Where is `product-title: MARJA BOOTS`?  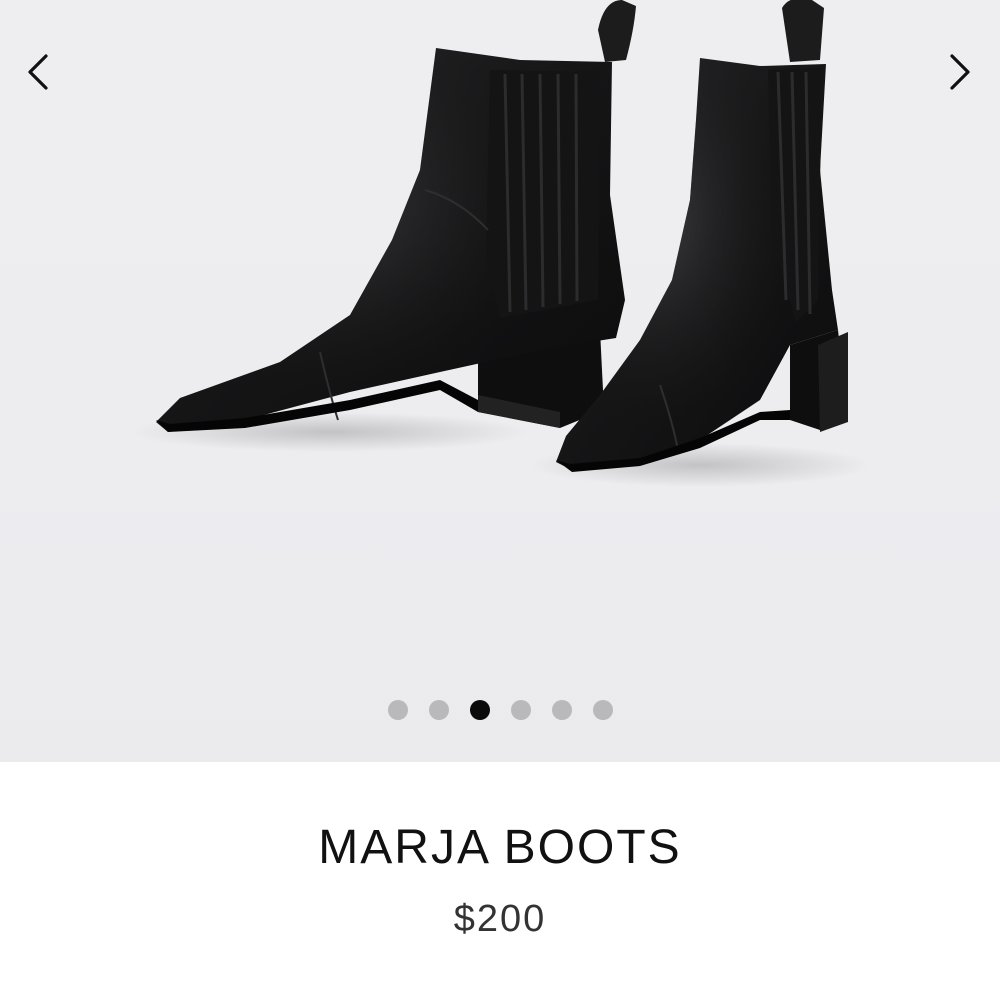 product-title: MARJA BOOTS is located at coordinates (500, 847).